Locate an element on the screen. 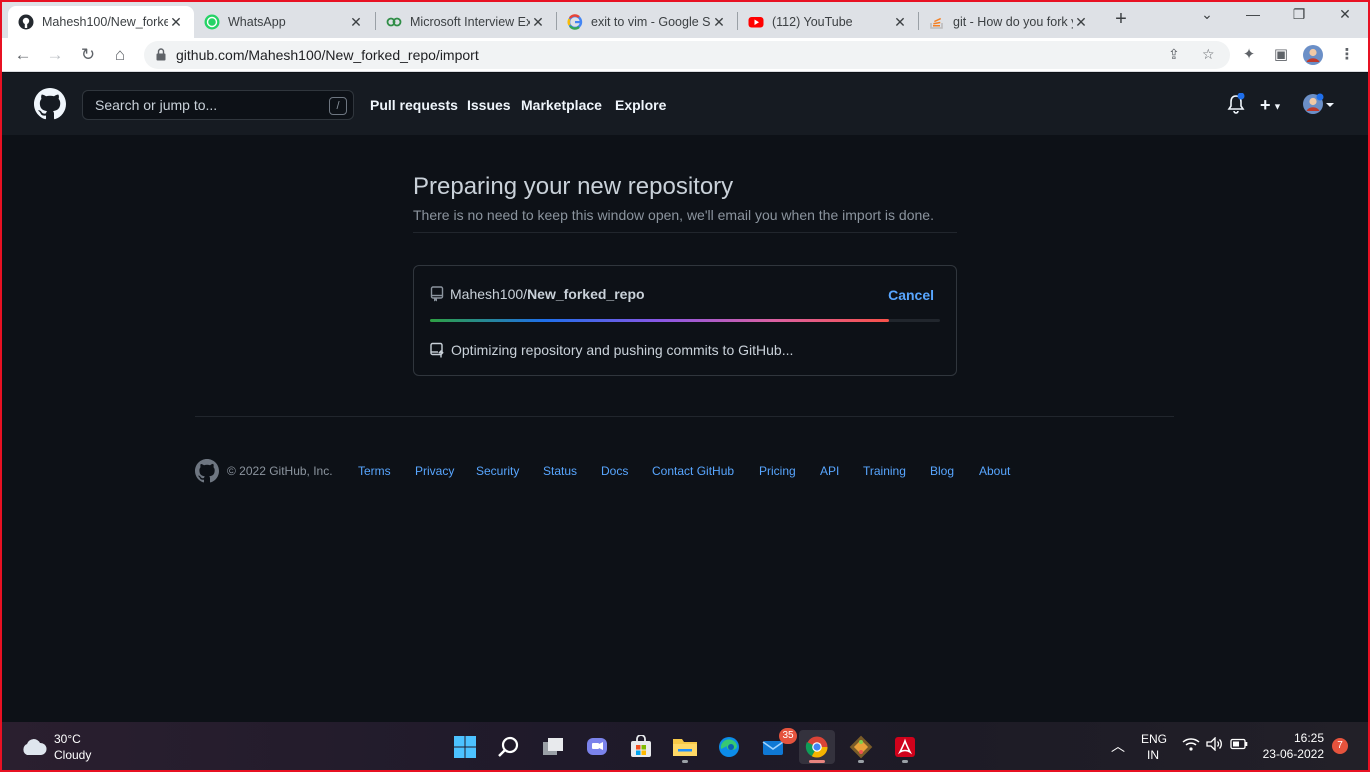  create-new-plus-icon: + ▼ is located at coordinates (1271, 105).